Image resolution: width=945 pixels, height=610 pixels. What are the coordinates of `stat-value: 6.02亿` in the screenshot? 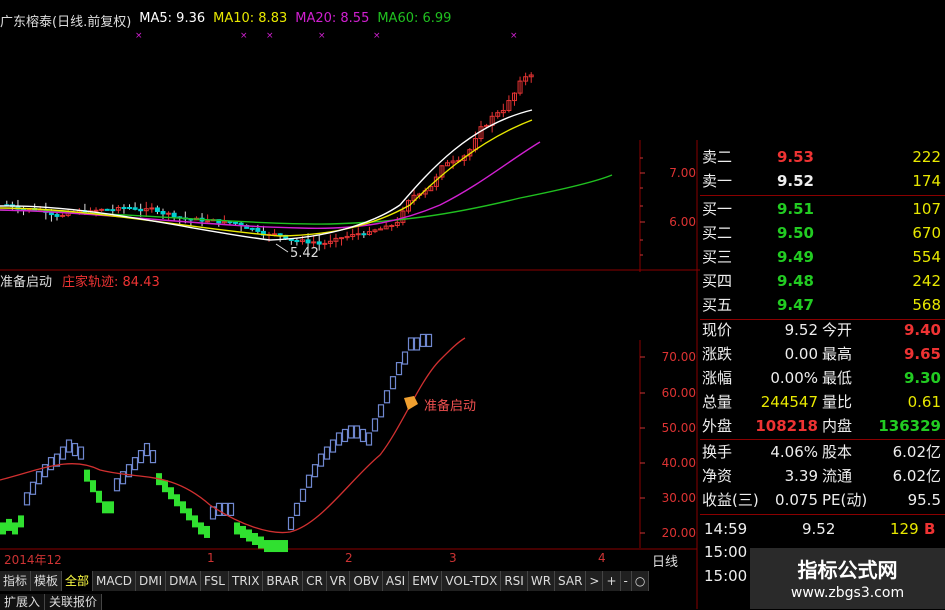 It's located at (916, 476).